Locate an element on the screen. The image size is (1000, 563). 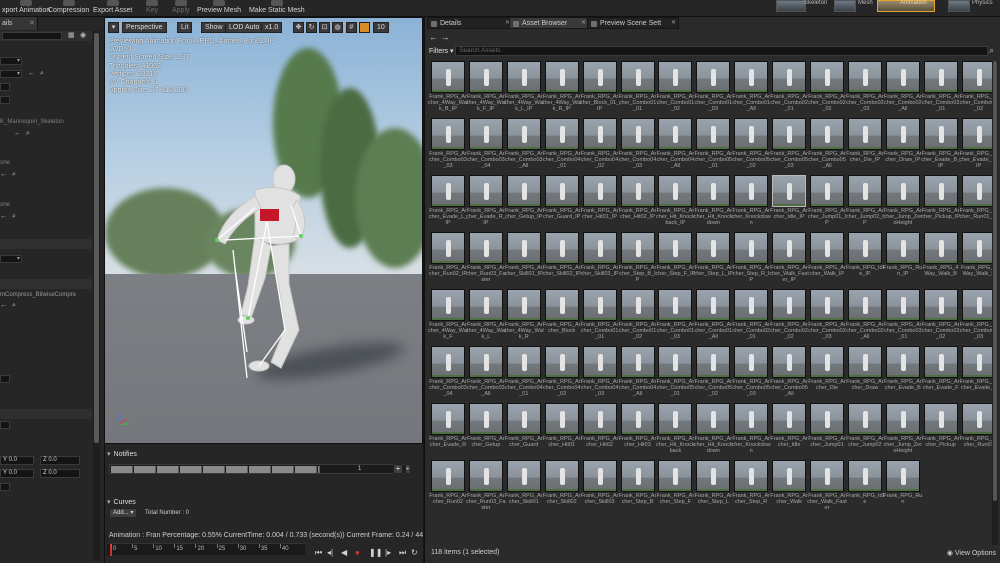
grid-view-icon: ▦ is located at coordinates (71, 35).